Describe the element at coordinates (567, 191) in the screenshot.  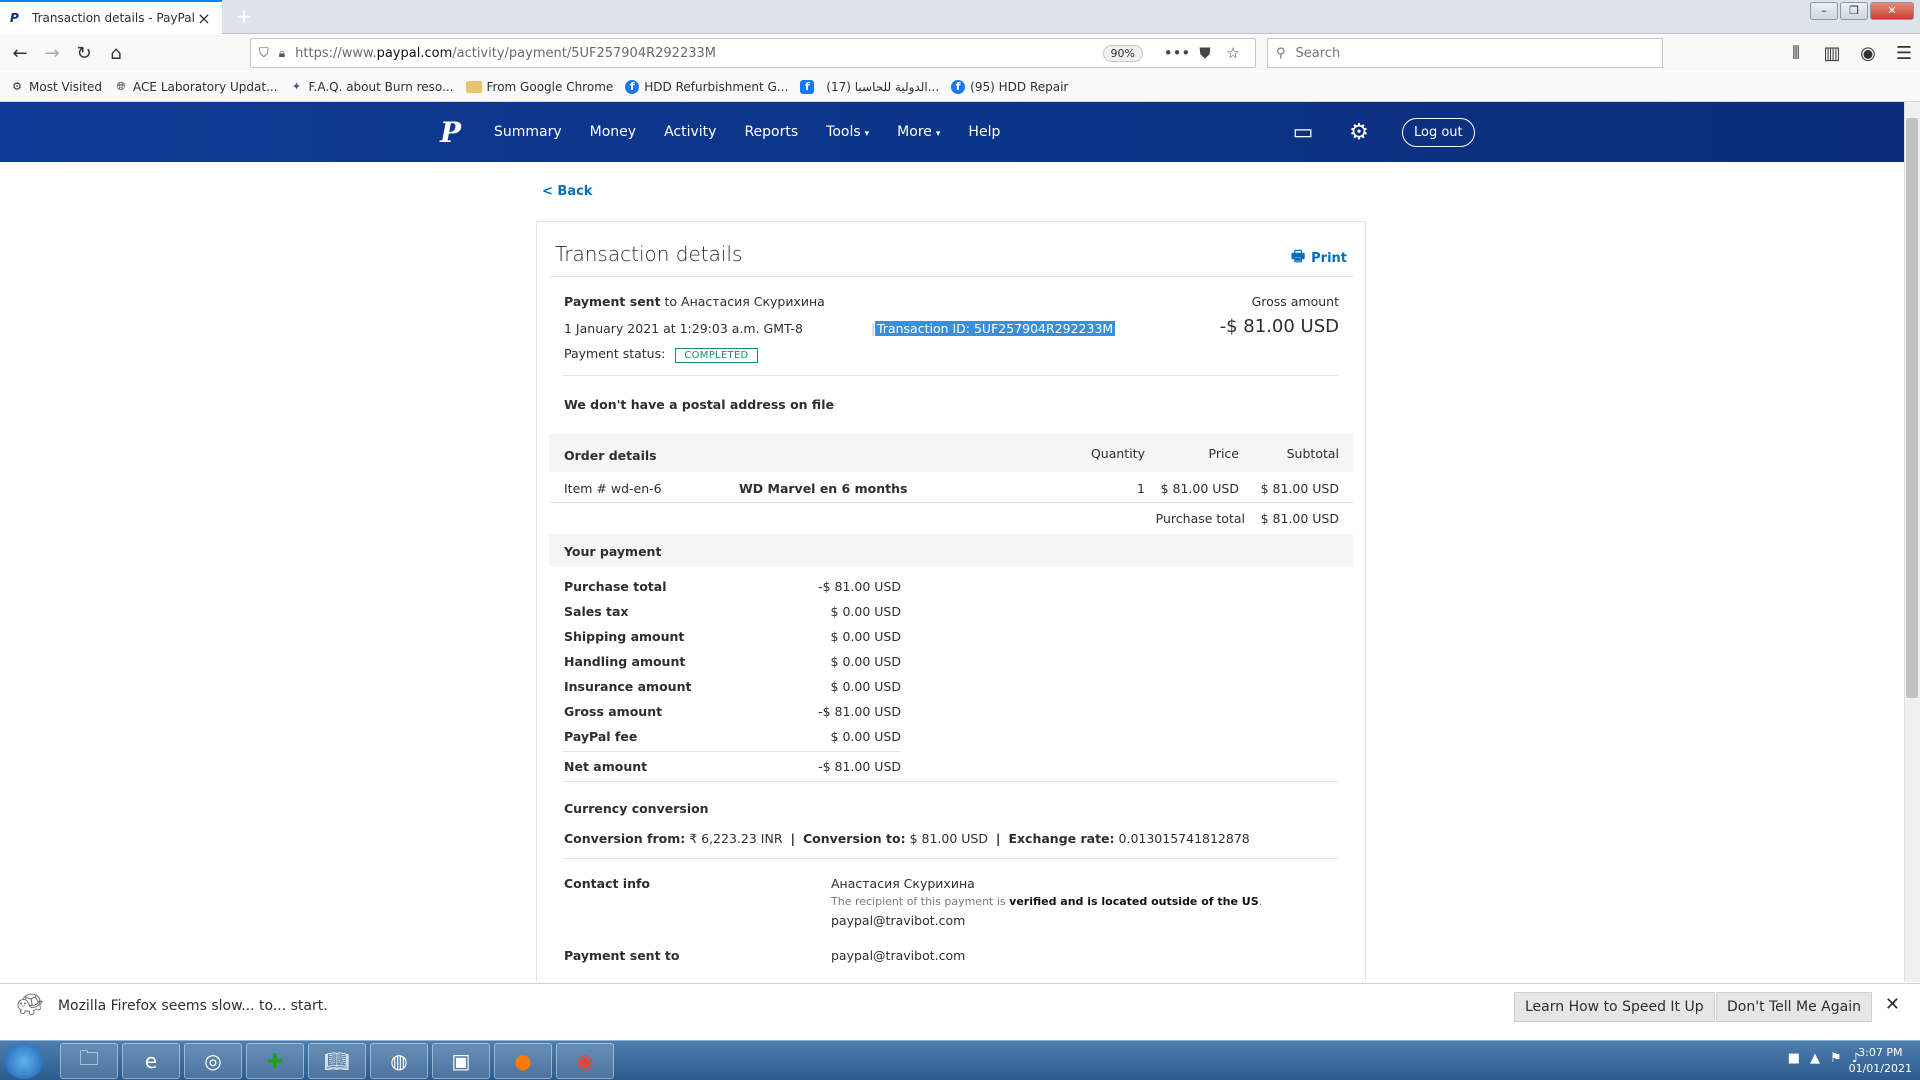
I see `back-link: < Back` at that location.